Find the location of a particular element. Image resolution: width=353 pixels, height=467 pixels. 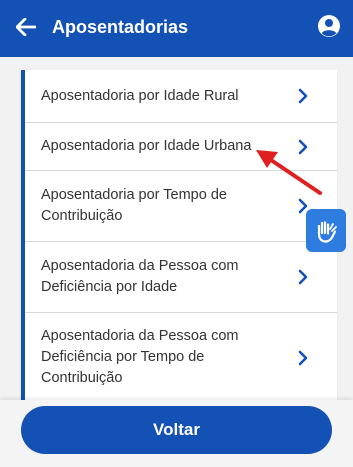

user-circle-icon is located at coordinates (329, 26).